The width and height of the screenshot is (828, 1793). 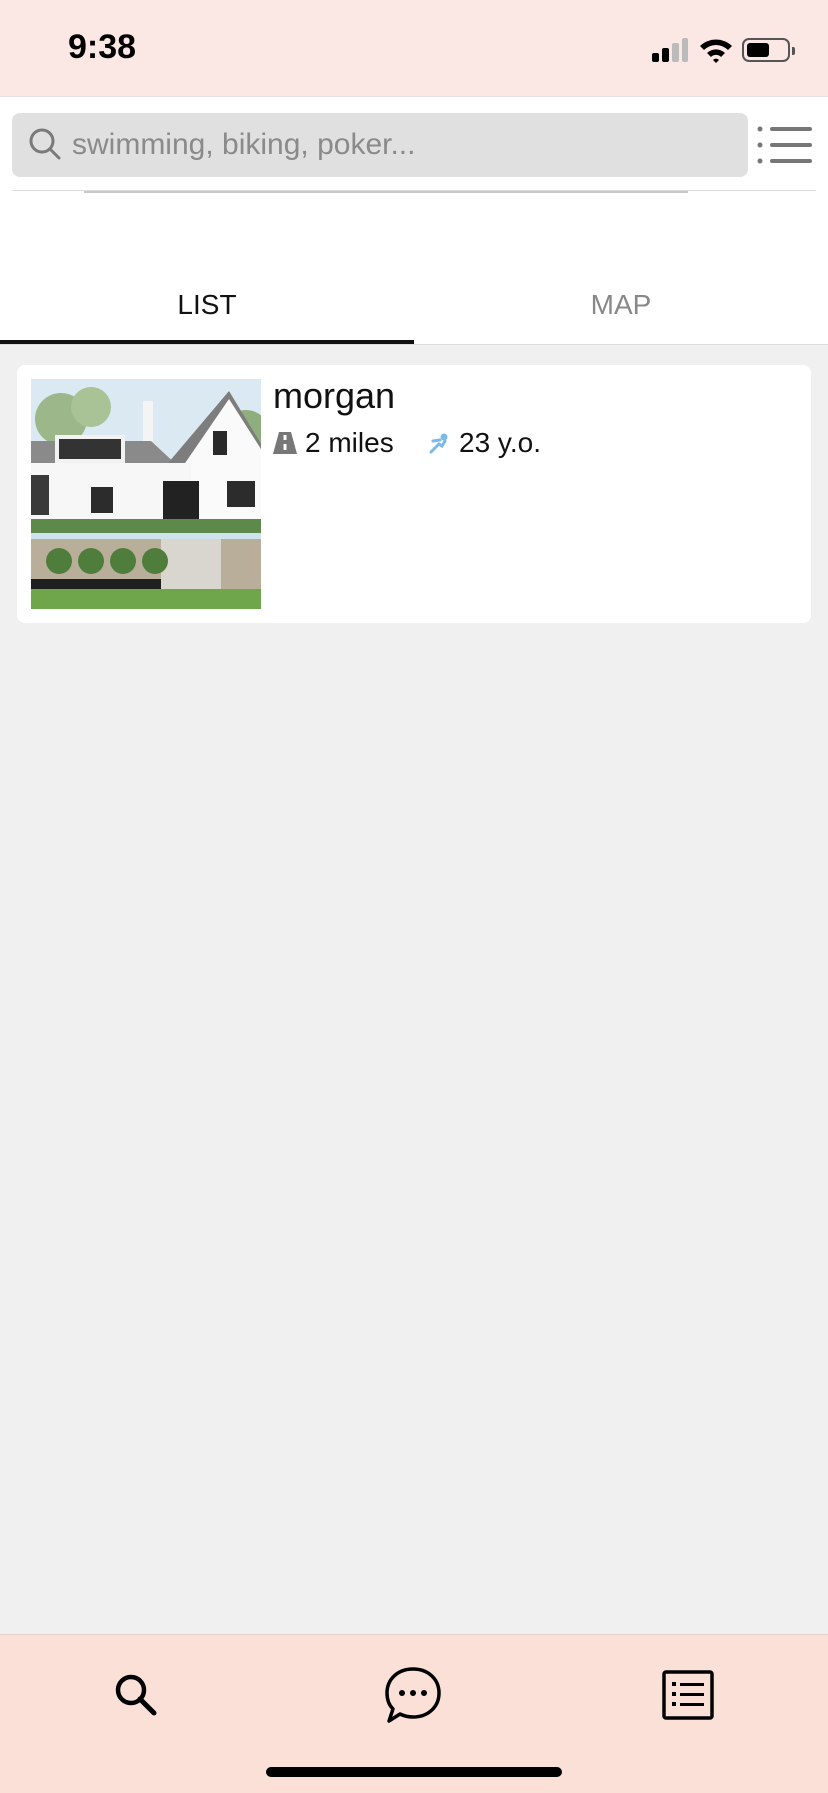 What do you see at coordinates (414, 494) in the screenshot?
I see `result-card: morgan 2 miles 23 y.o.` at bounding box center [414, 494].